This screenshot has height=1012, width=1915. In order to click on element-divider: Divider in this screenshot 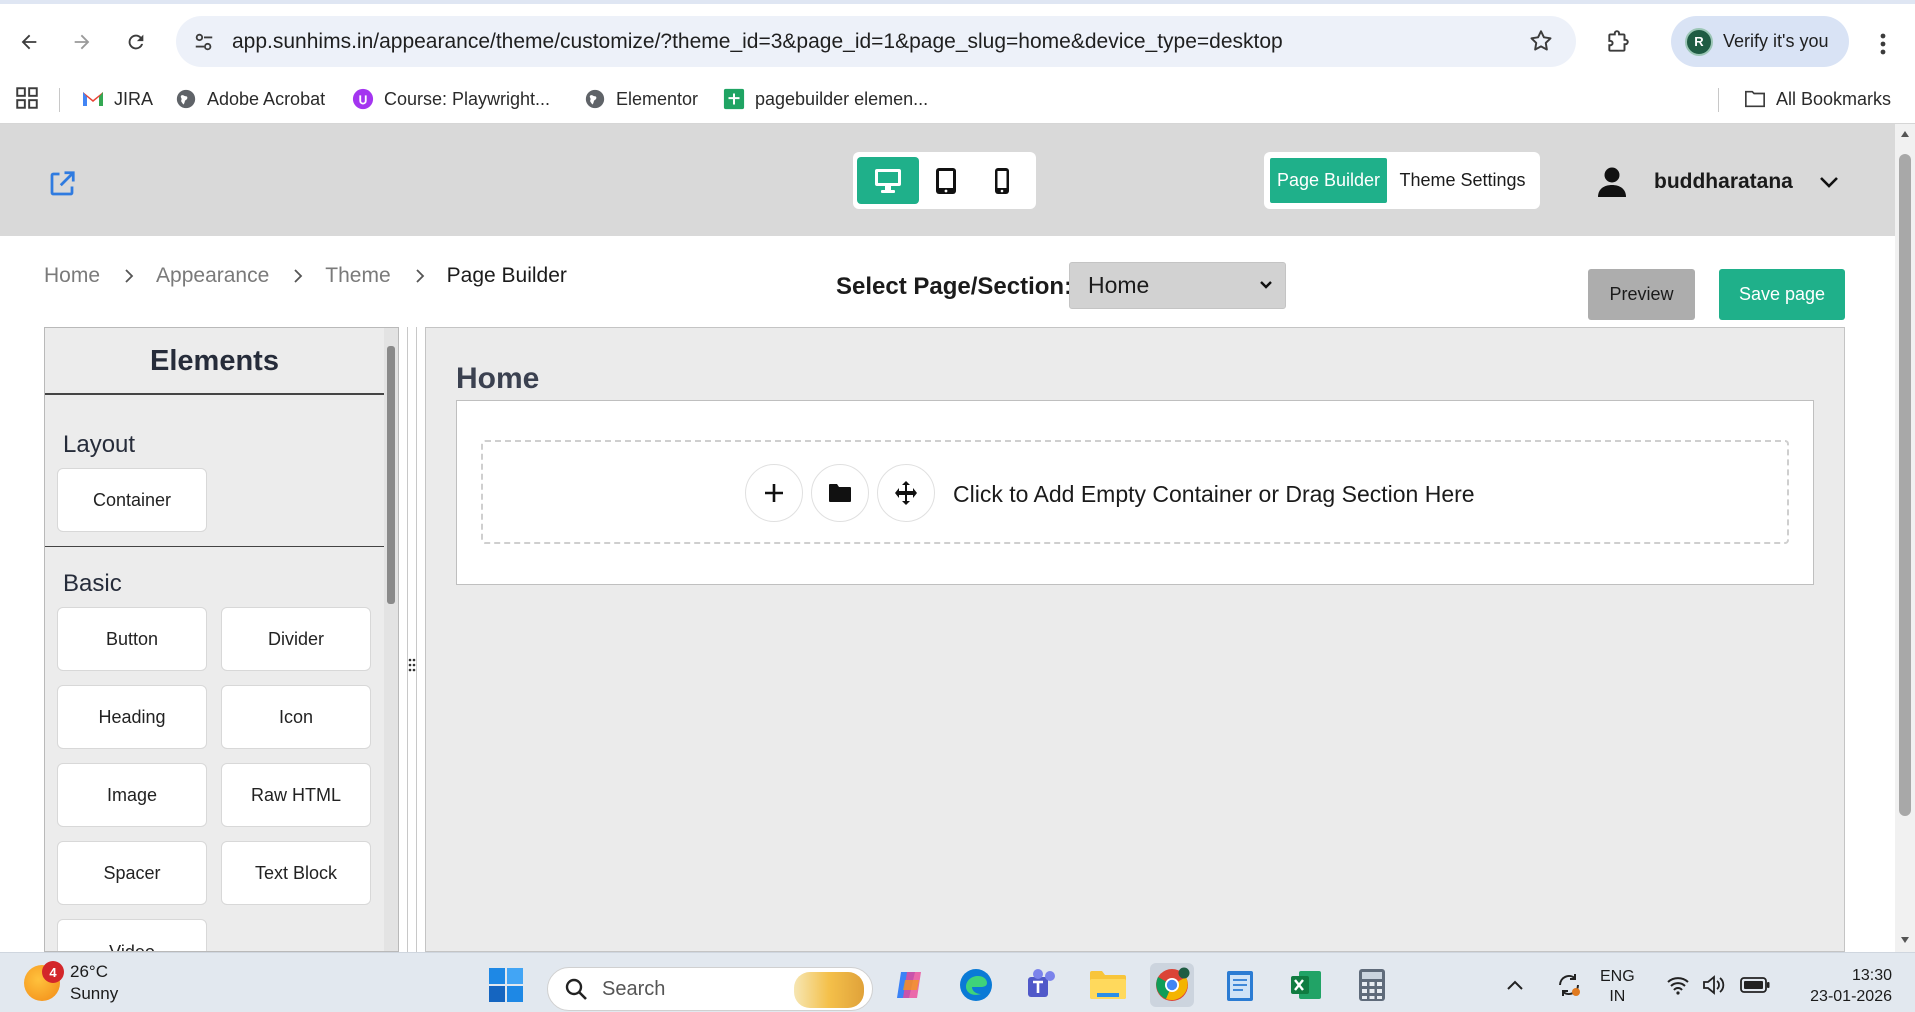, I will do `click(296, 639)`.